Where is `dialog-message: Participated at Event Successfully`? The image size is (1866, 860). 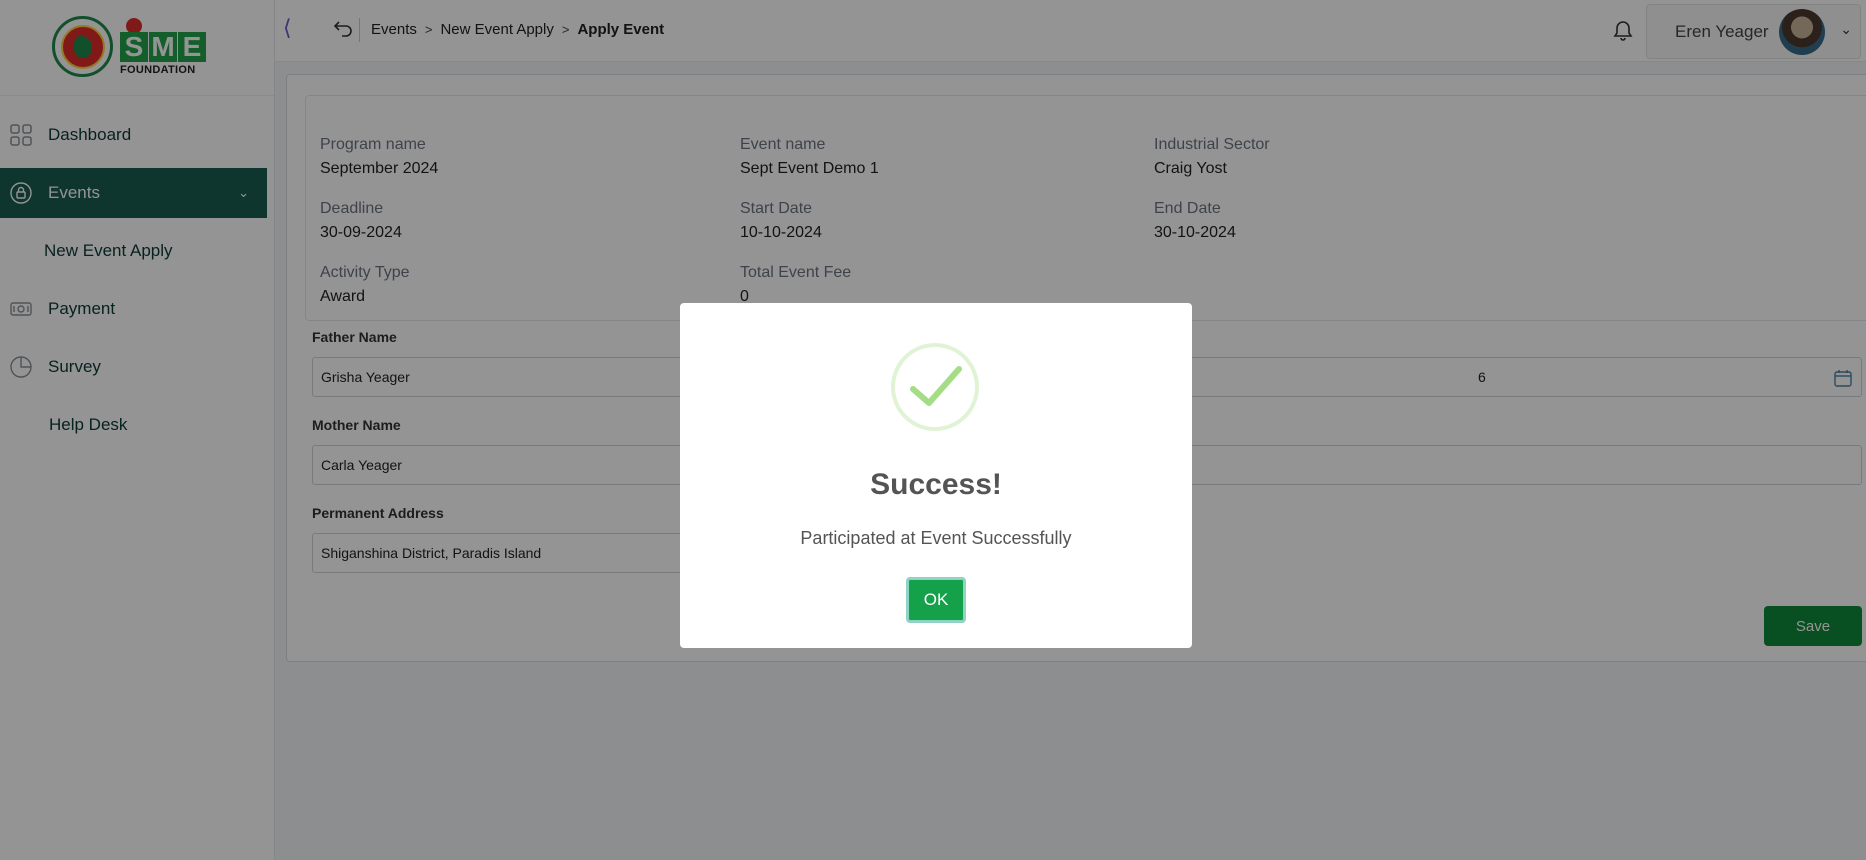 dialog-message: Participated at Event Successfully is located at coordinates (936, 538).